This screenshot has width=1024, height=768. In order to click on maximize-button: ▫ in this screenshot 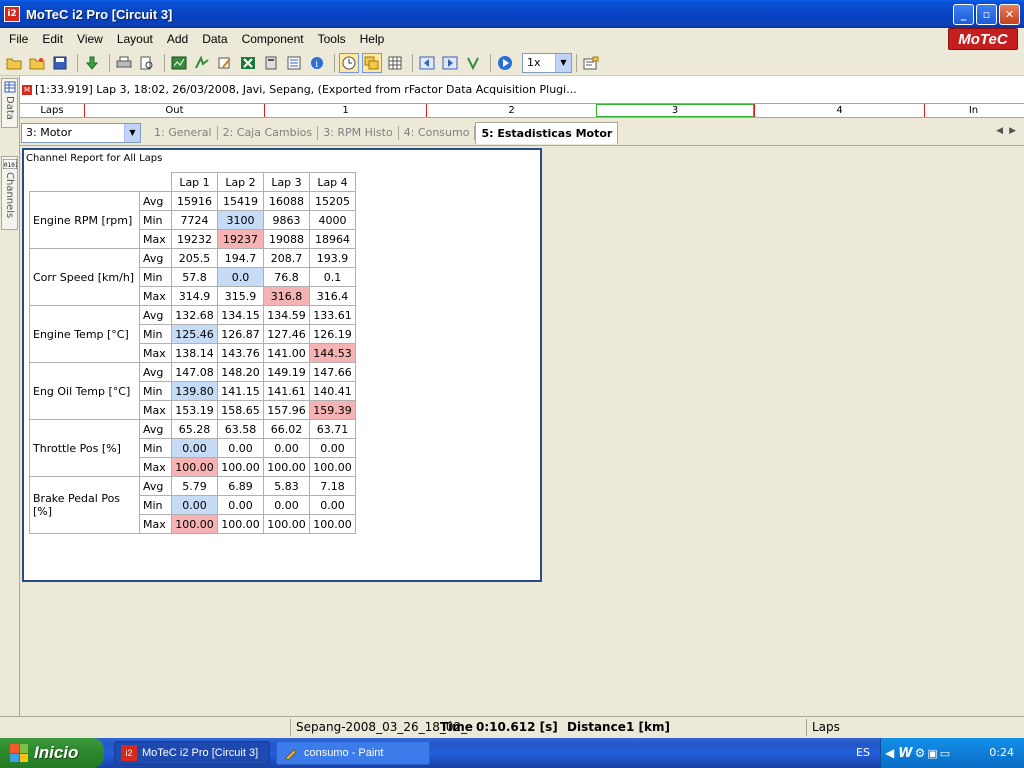, I will do `click(986, 14)`.